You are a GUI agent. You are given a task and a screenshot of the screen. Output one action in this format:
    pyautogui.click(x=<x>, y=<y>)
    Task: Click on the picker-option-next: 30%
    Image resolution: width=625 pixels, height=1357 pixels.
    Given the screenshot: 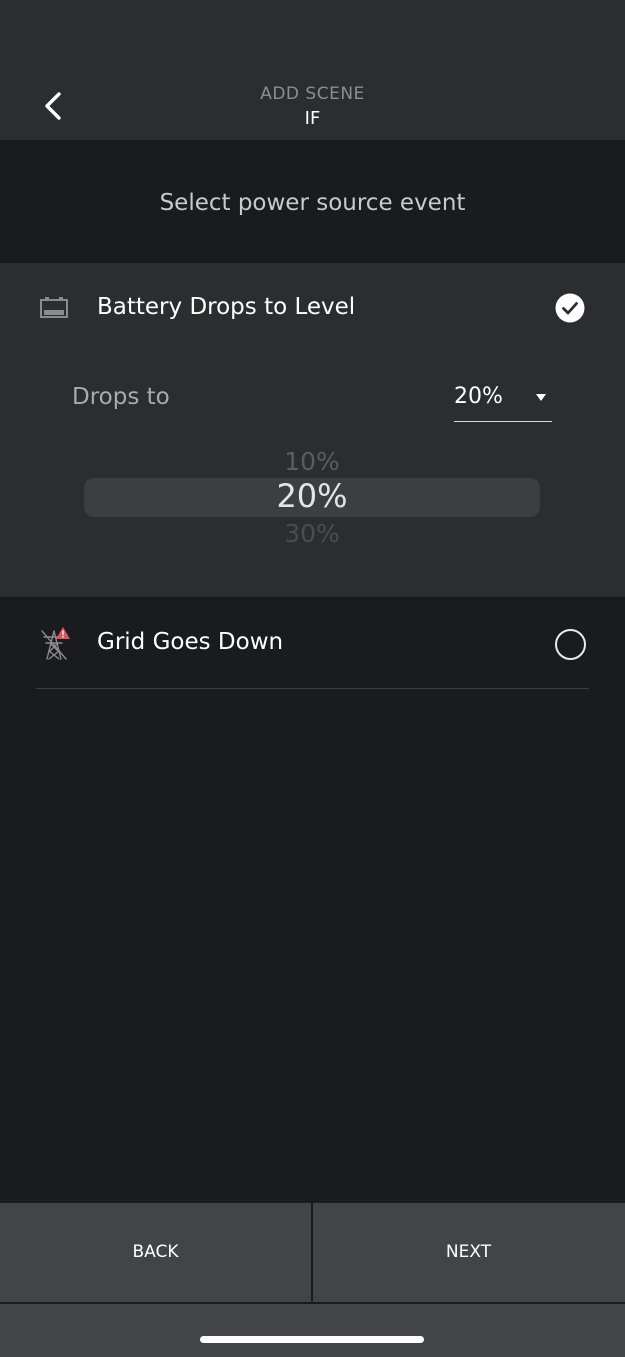 What is the action you would take?
    pyautogui.click(x=312, y=533)
    